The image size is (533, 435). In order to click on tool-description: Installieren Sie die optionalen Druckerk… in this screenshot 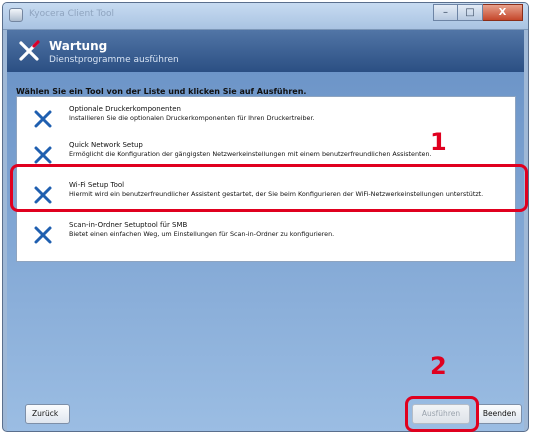, I will do `click(192, 118)`.